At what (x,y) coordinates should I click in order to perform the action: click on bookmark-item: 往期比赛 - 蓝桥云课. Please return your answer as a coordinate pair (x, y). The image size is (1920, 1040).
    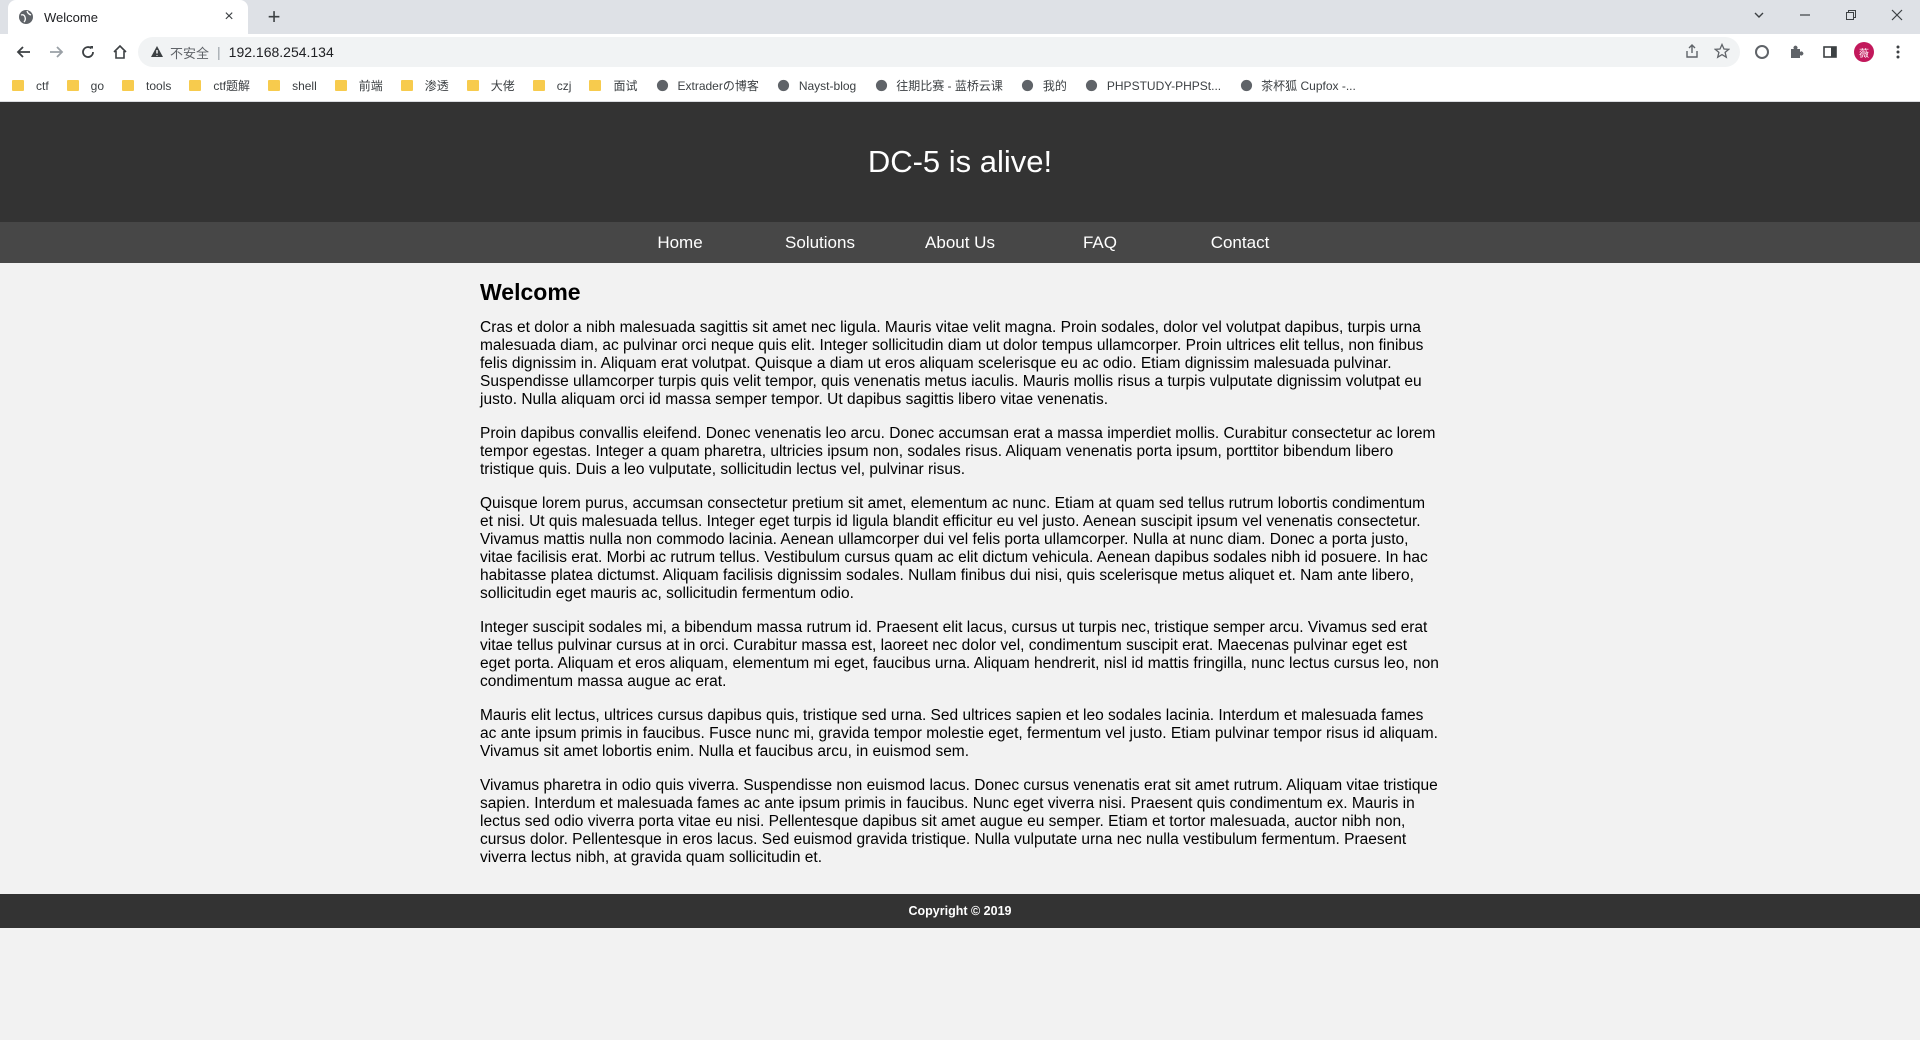
    Looking at the image, I should click on (938, 85).